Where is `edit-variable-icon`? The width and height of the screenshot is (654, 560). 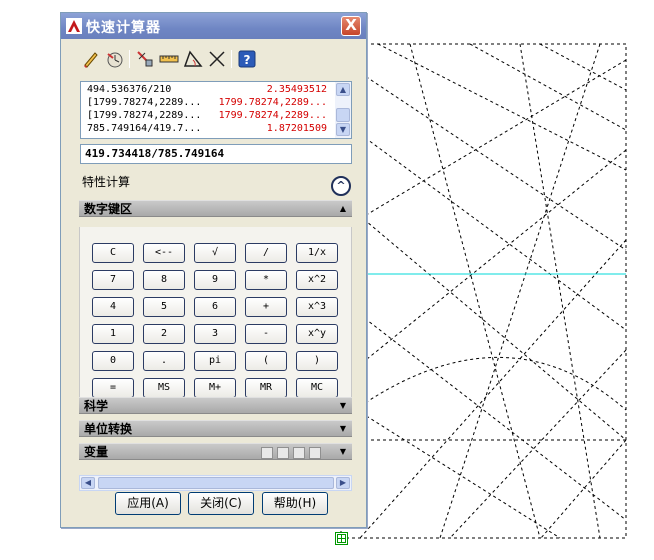 edit-variable-icon is located at coordinates (283, 453).